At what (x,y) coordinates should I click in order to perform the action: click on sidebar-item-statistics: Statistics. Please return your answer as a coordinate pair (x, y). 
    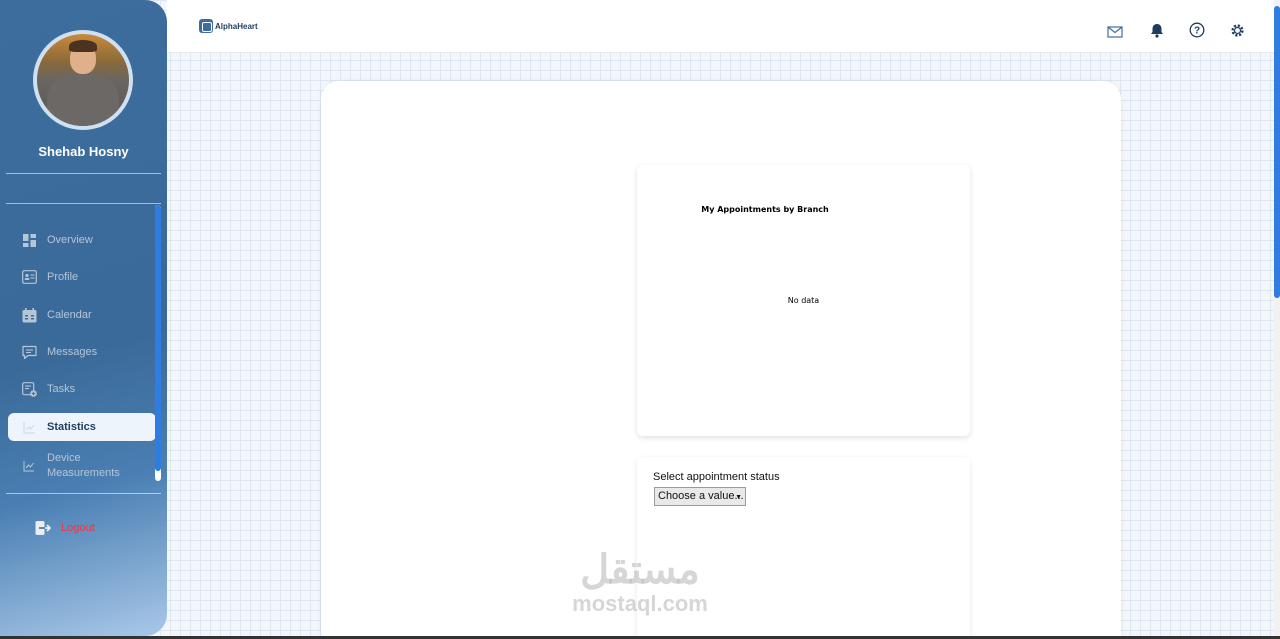
    Looking at the image, I should click on (82, 427).